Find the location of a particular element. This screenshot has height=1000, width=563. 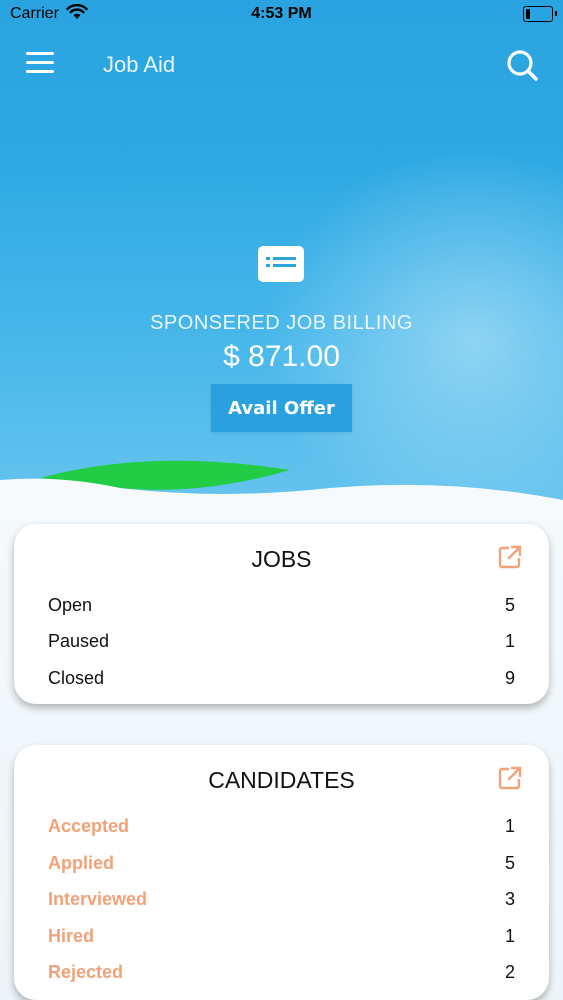

row-label: Open is located at coordinates (70, 605).